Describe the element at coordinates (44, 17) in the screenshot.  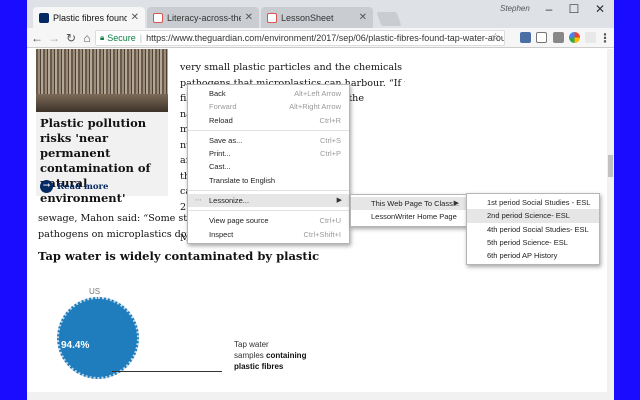
I see `guardian-favicon-icon` at that location.